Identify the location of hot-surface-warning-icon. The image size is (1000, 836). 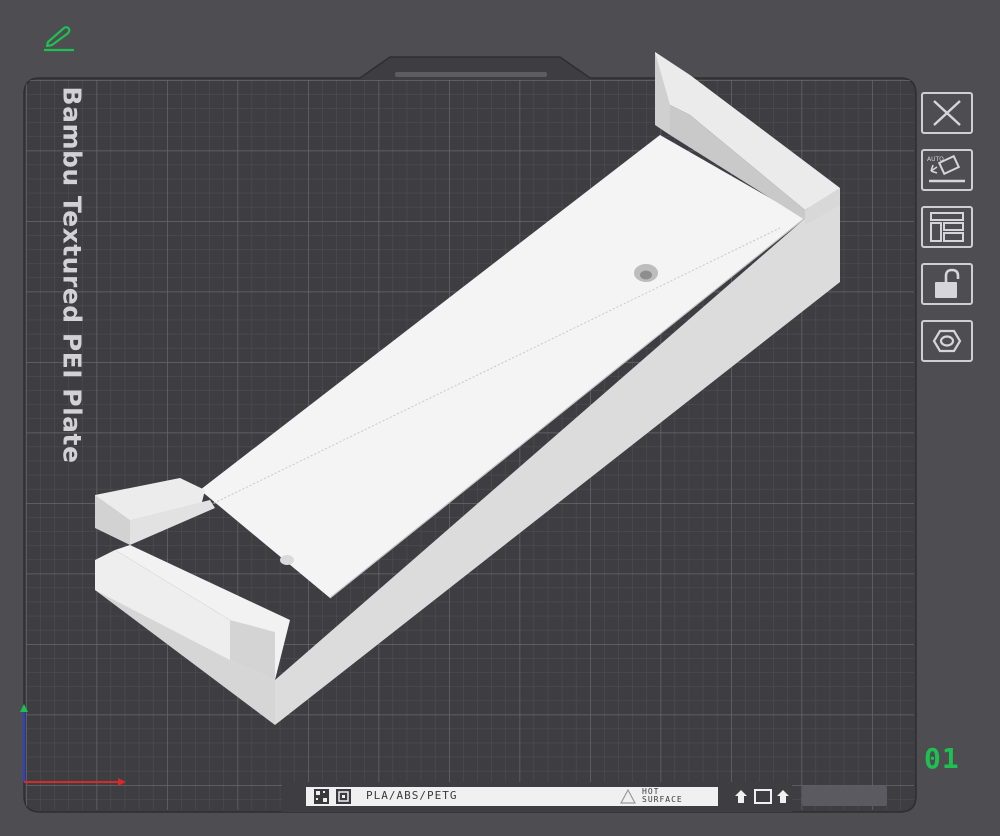
(628, 796).